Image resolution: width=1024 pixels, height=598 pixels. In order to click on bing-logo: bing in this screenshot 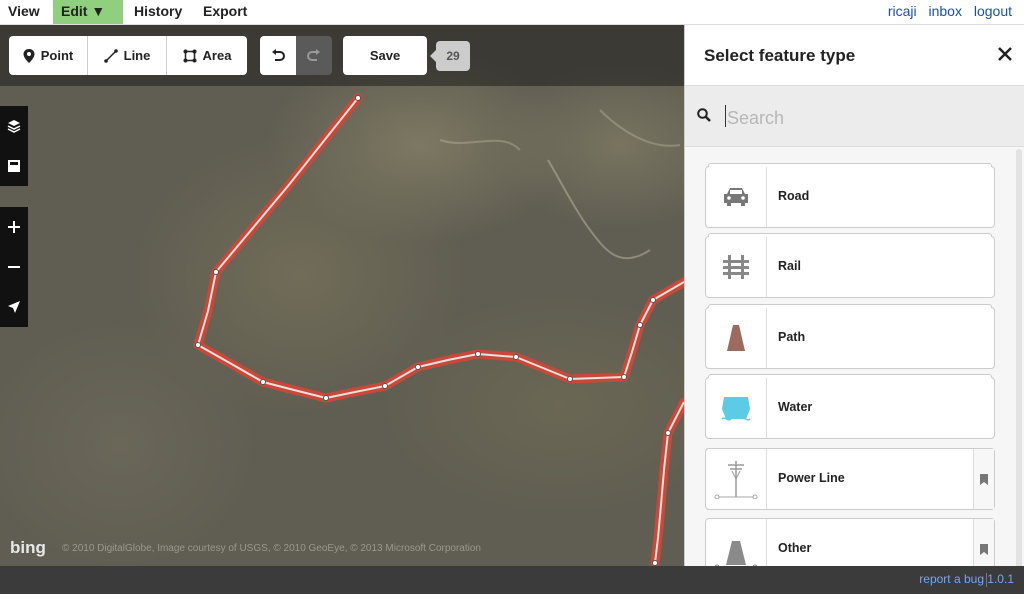, I will do `click(28, 547)`.